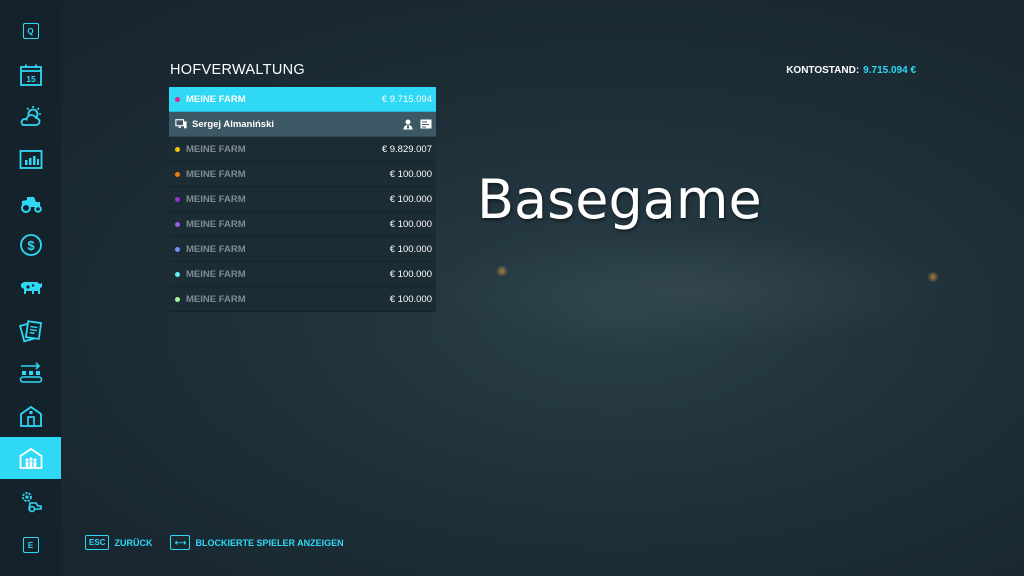 This screenshot has height=576, width=1024. I want to click on footer-bar: ESC ZURÜCK ⟷ BLOCKIERTE SPIELER ANZEIGEN, so click(214, 542).